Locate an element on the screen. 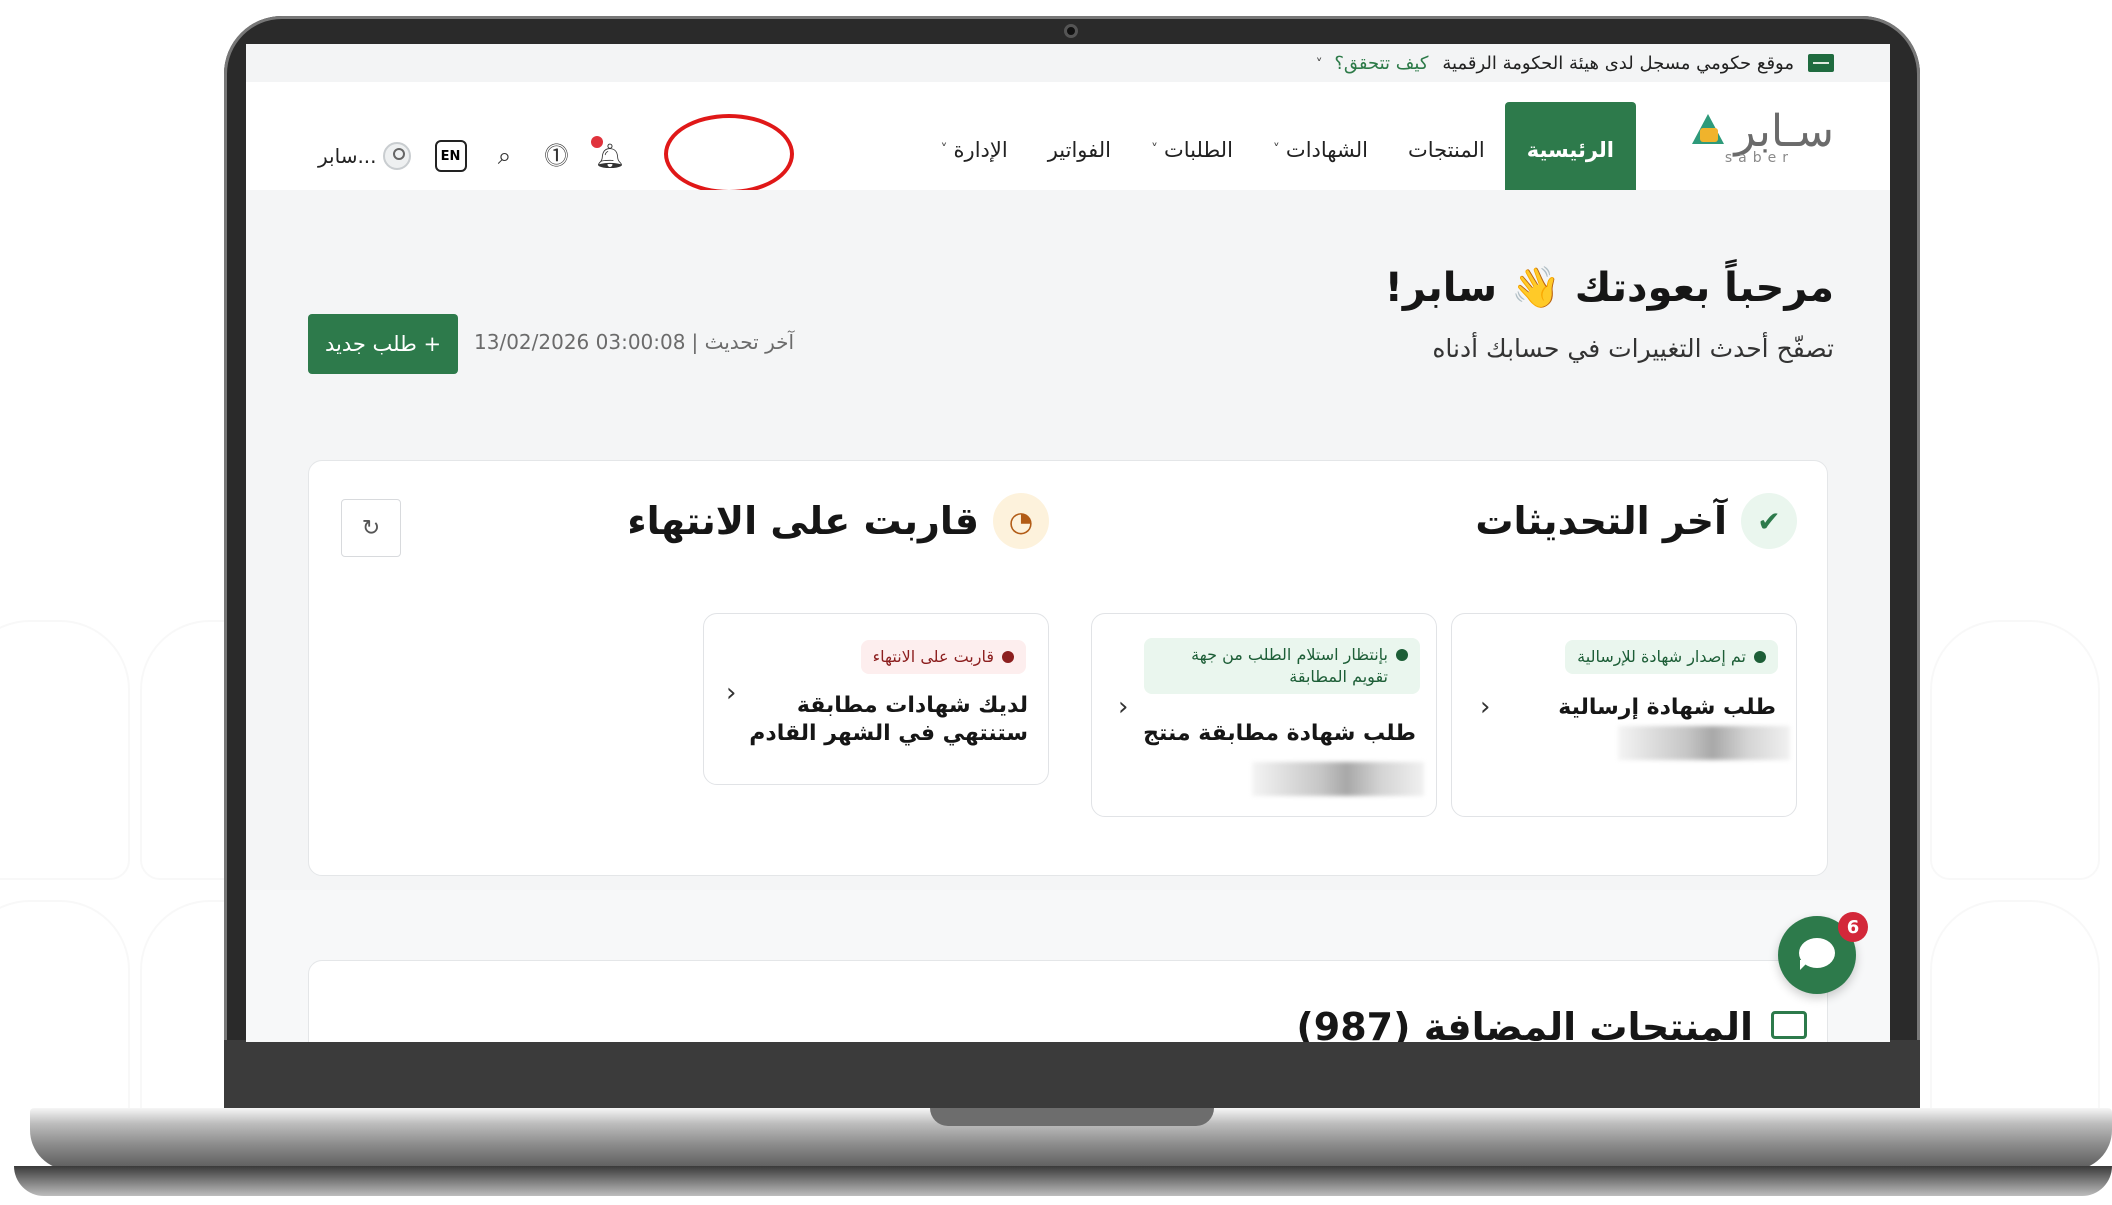 Image resolution: width=2112 pixels, height=1205 pixels. added-products-panel: المنتجات المضافة (987) is located at coordinates (1068, 1001).